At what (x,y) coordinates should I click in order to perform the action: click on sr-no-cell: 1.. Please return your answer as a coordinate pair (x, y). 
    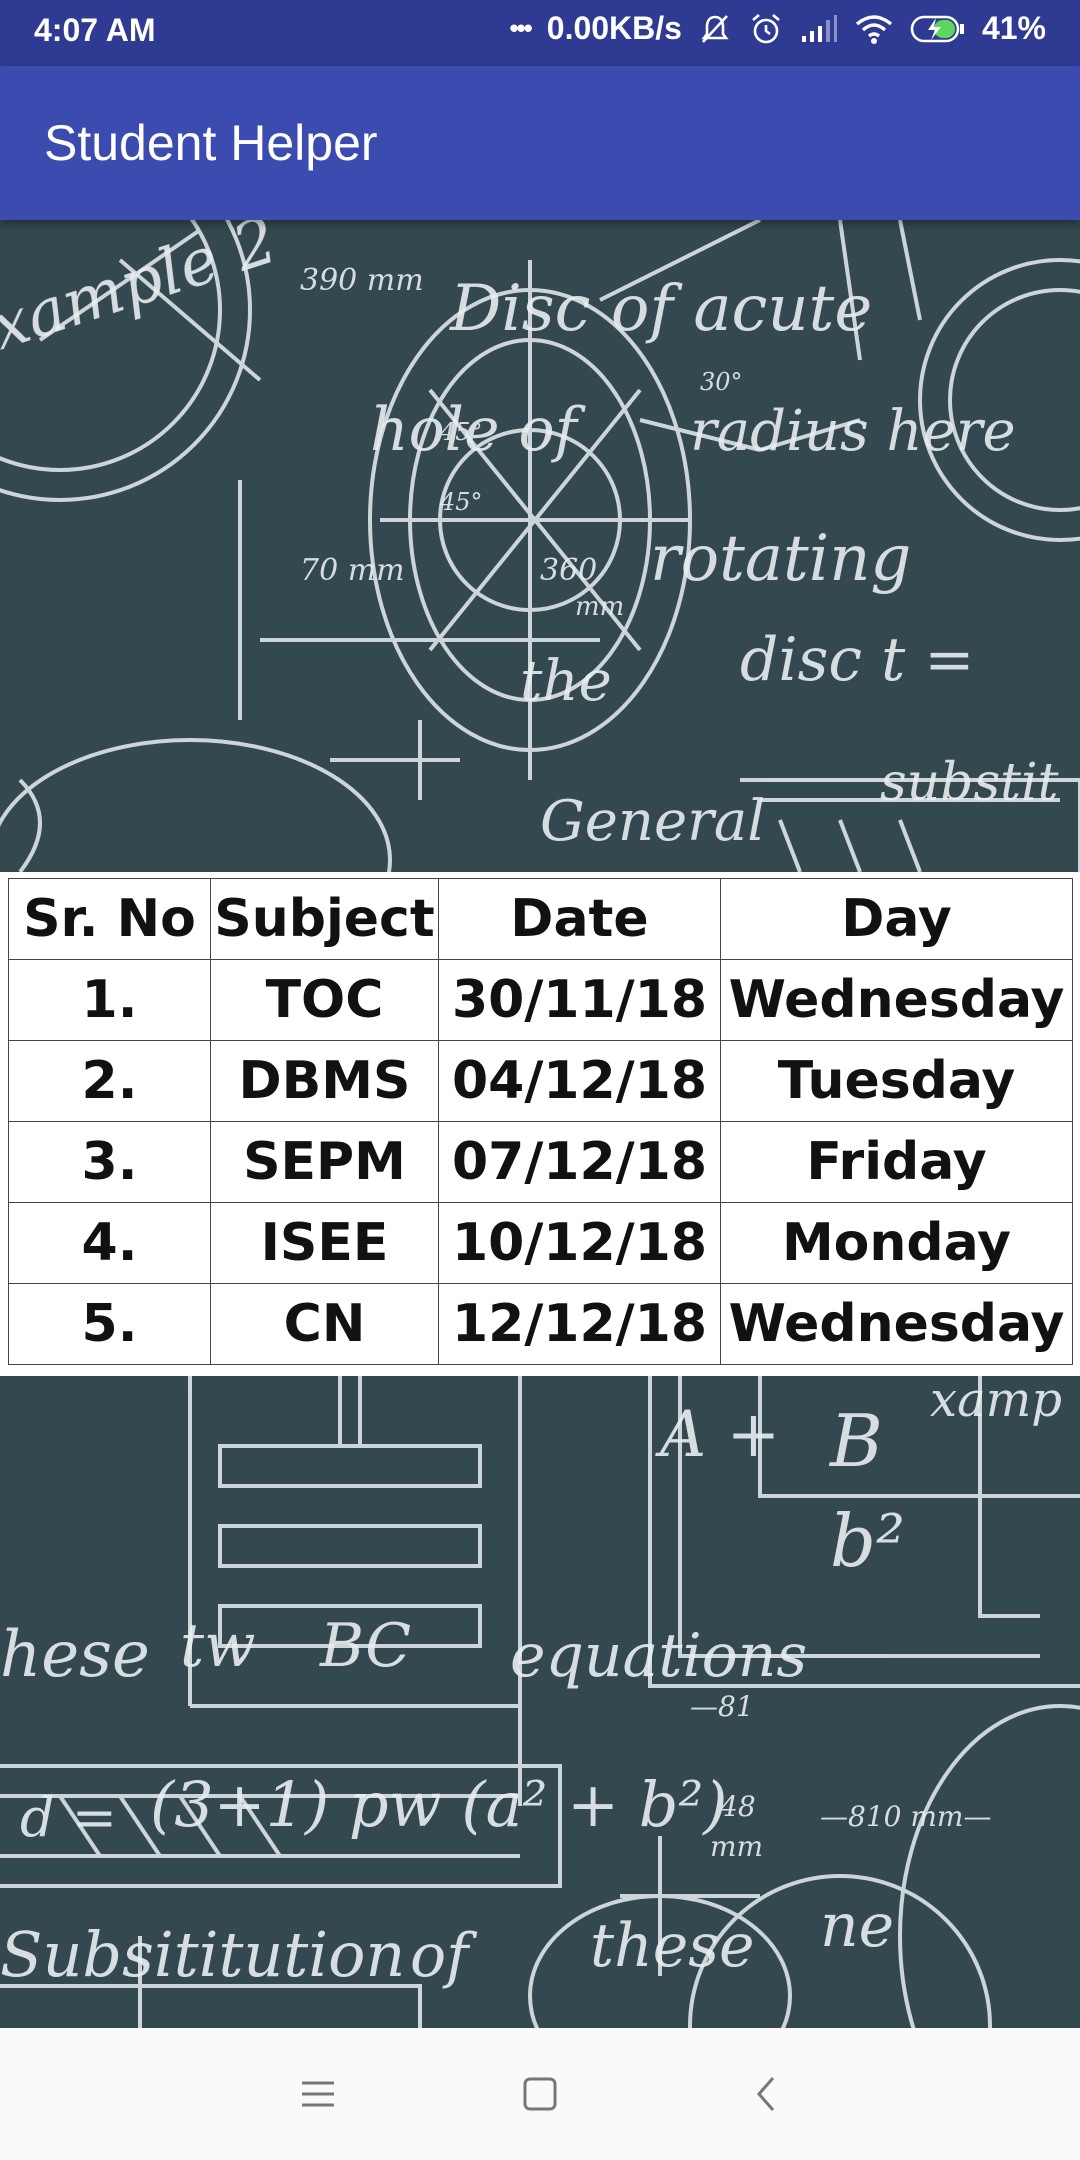
    Looking at the image, I should click on (109, 1000).